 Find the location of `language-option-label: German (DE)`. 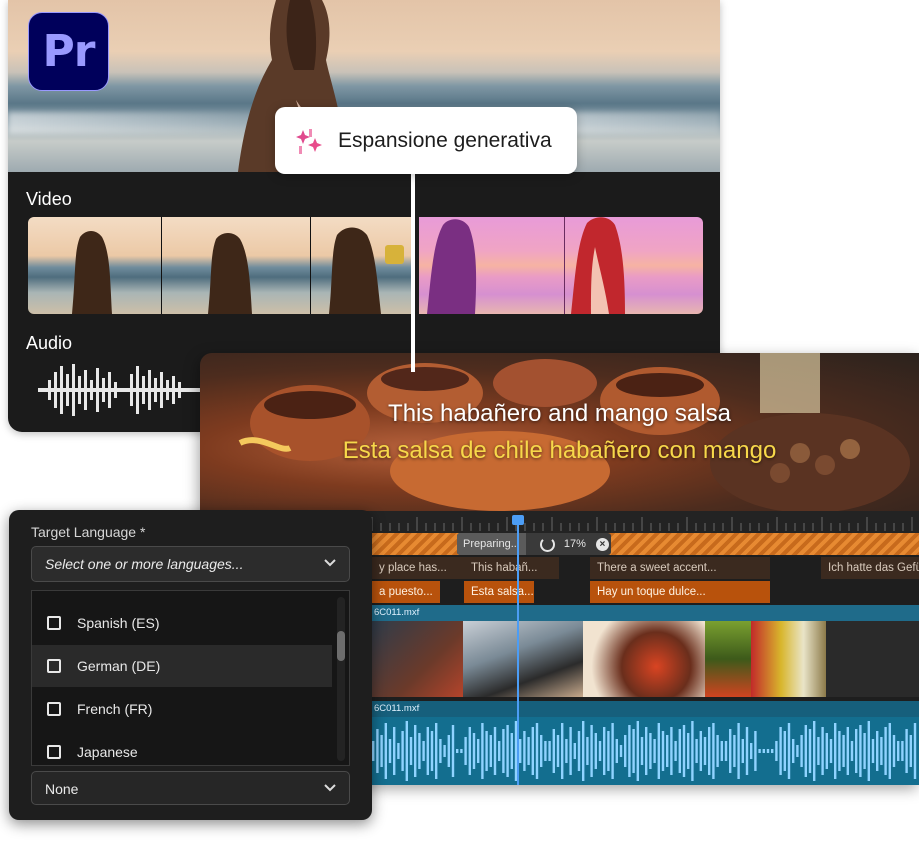

language-option-label: German (DE) is located at coordinates (119, 666).